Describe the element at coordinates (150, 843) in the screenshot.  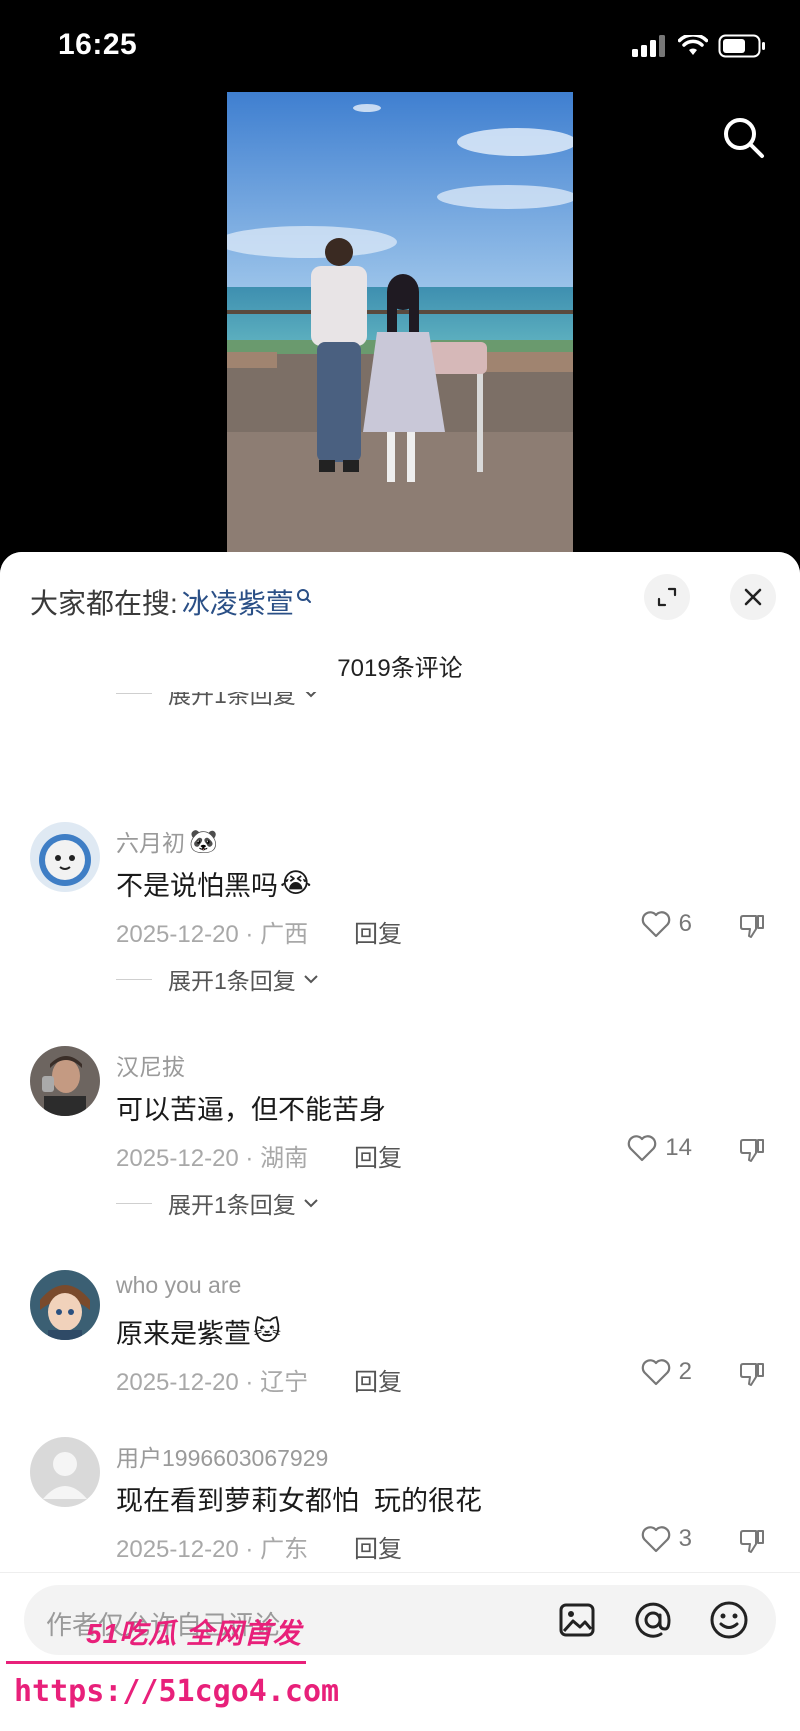
I see `author-name: 六月初` at that location.